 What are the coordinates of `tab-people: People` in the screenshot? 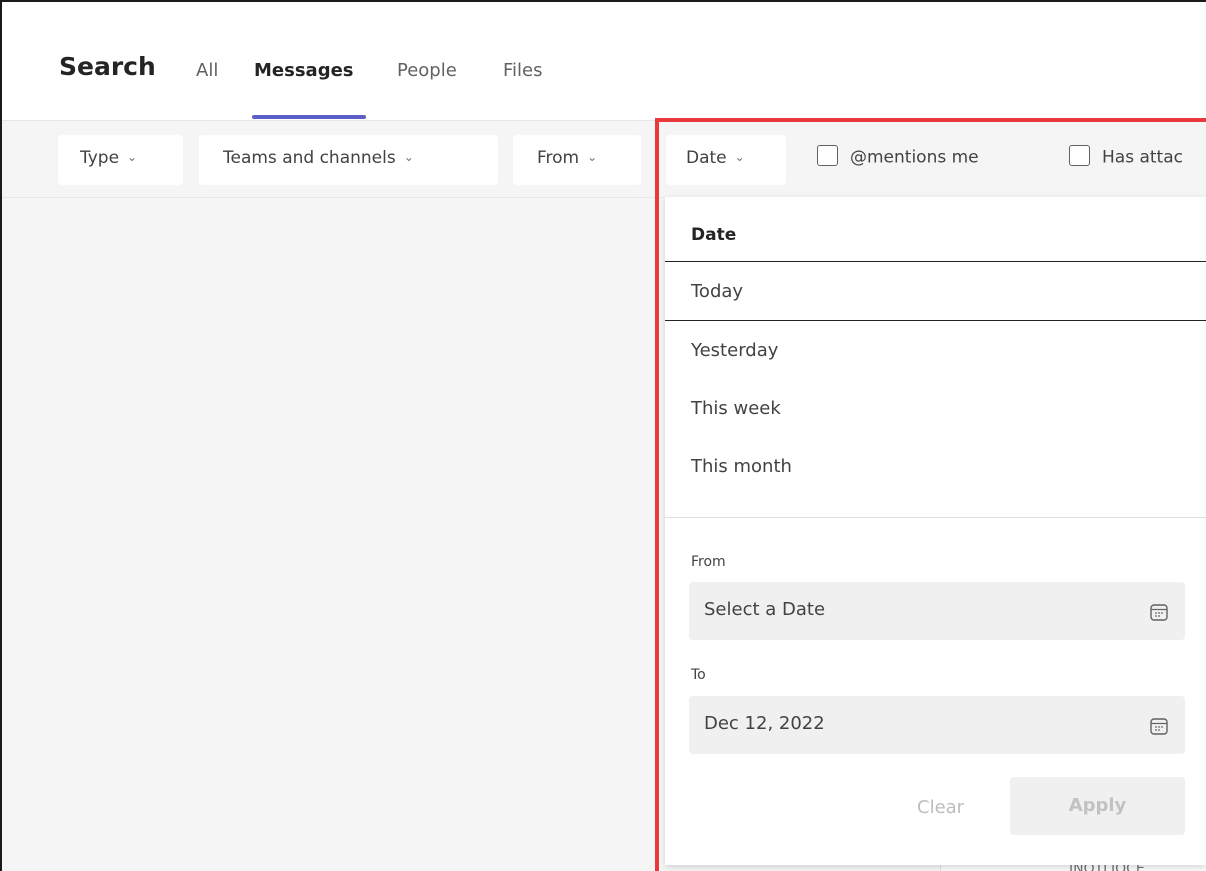 It's located at (427, 70).